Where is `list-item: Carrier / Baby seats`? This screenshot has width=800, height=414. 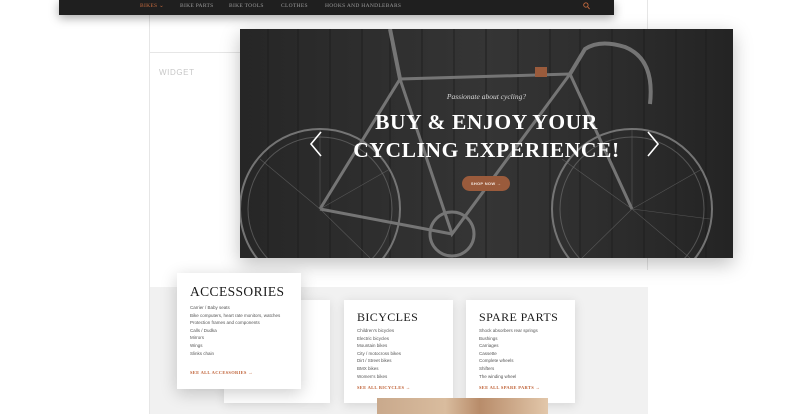 list-item: Carrier / Baby seats is located at coordinates (235, 308).